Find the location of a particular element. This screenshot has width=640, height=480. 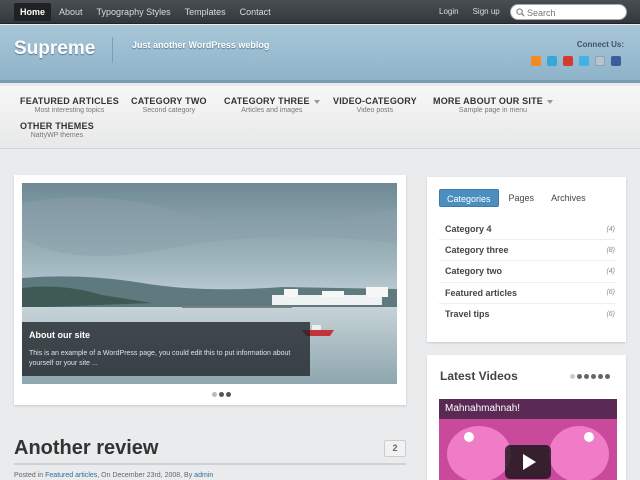

nav-item-title: CATEGORY THREE is located at coordinates (267, 101).